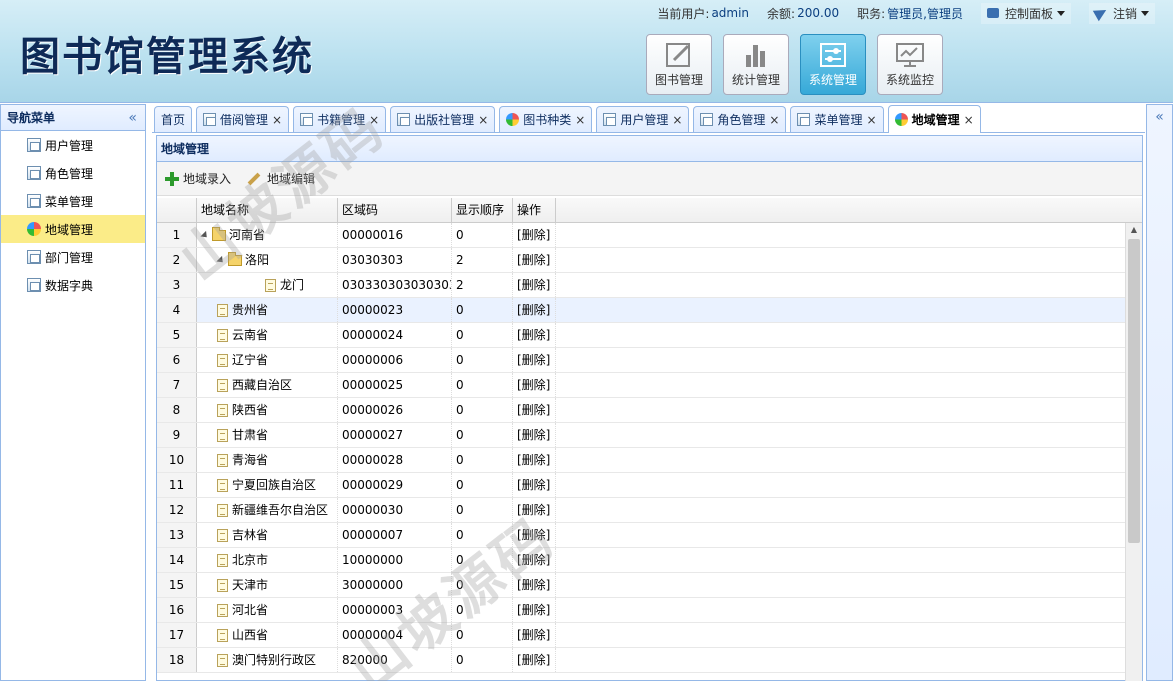 This screenshot has width=1173, height=681. Describe the element at coordinates (1025, 13) in the screenshot. I see `control-panel-button: 控制面板` at that location.